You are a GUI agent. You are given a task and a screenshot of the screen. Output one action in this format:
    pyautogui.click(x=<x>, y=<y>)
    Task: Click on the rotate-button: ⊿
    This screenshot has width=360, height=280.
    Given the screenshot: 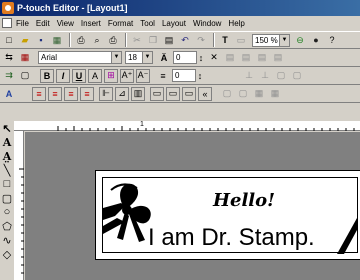 What is the action you would take?
    pyautogui.click(x=122, y=93)
    